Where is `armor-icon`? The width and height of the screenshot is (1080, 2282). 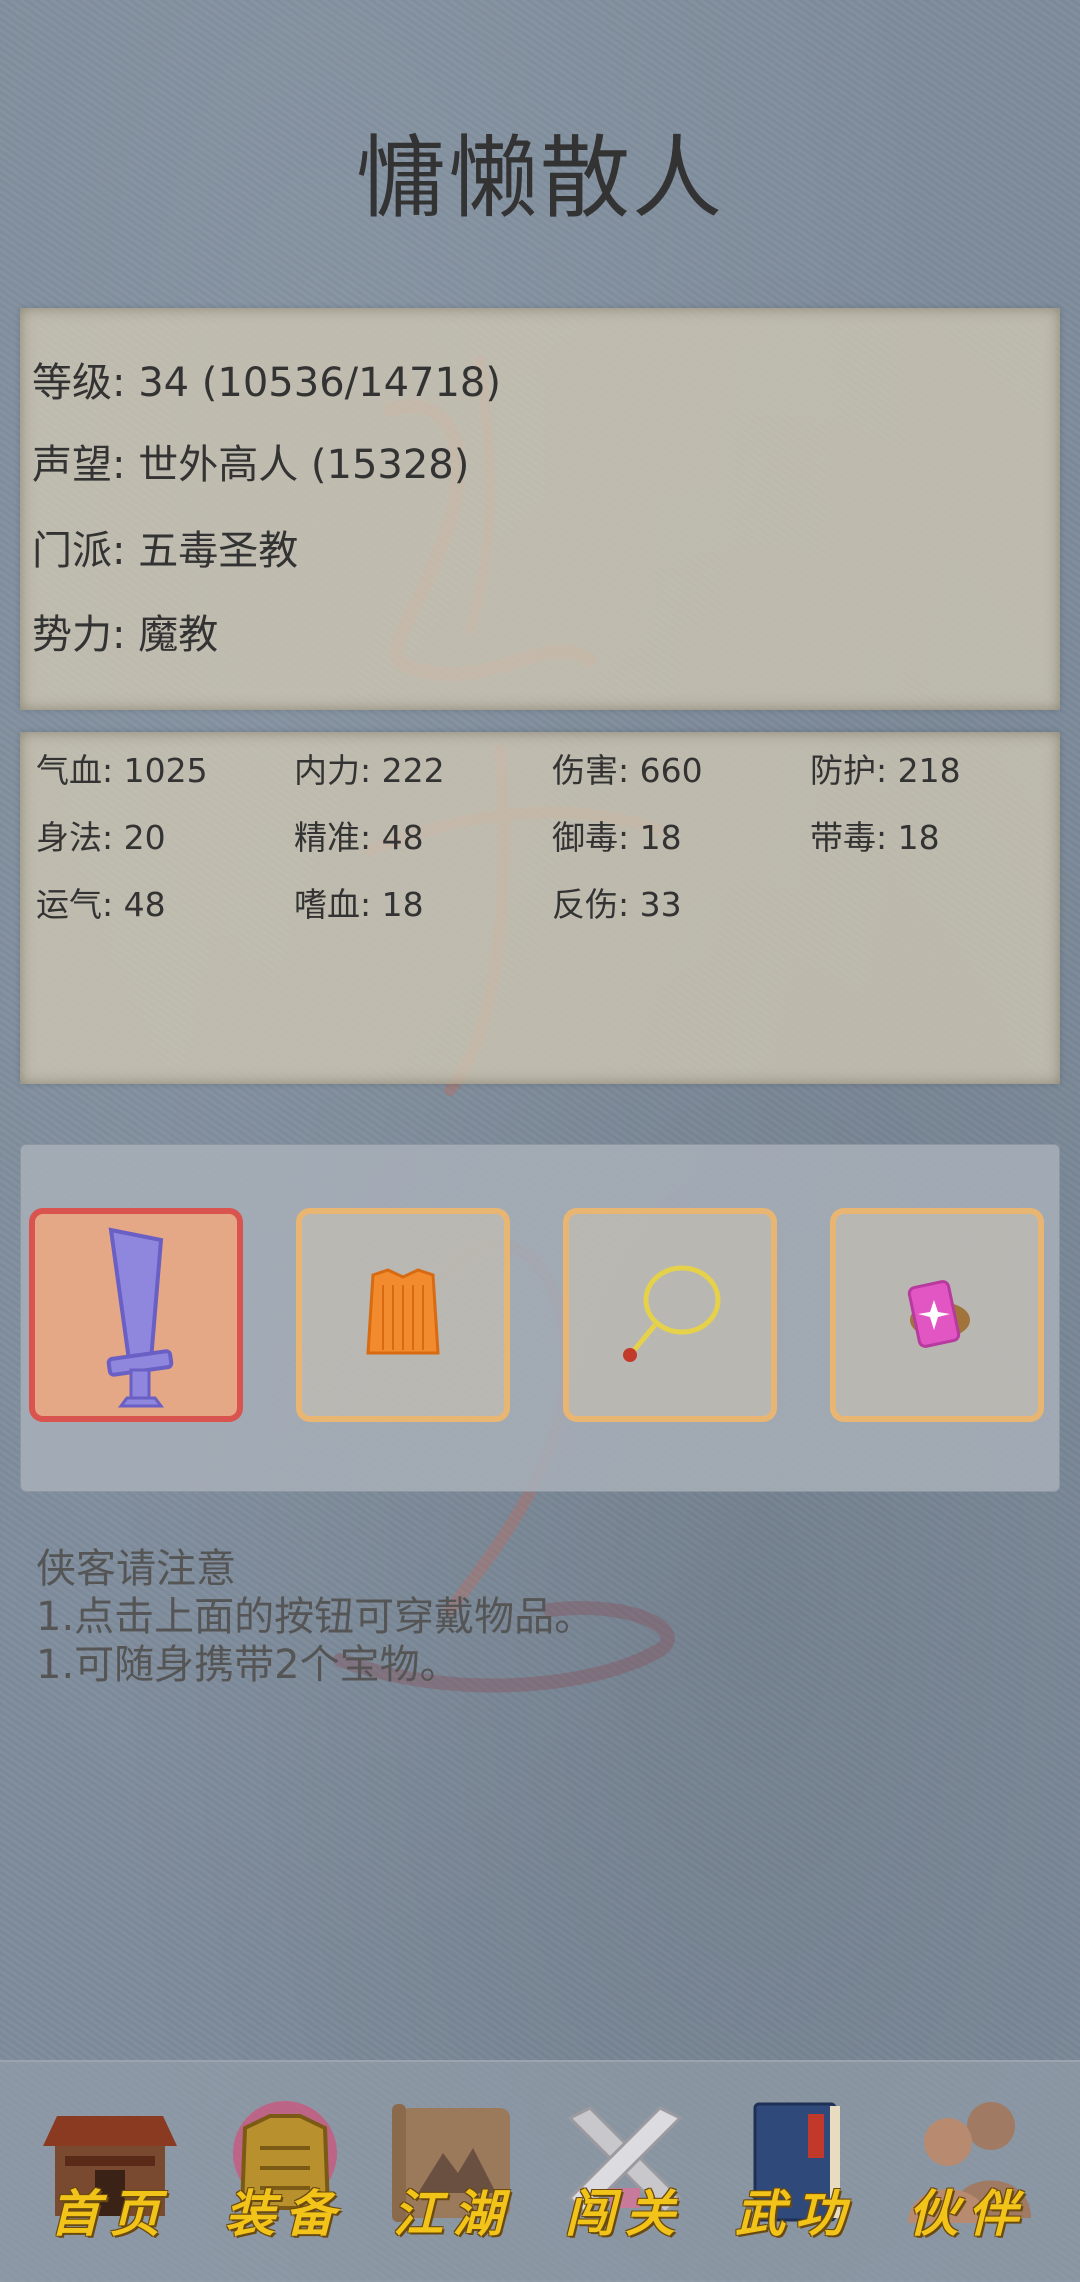
armor-icon is located at coordinates (403, 1311).